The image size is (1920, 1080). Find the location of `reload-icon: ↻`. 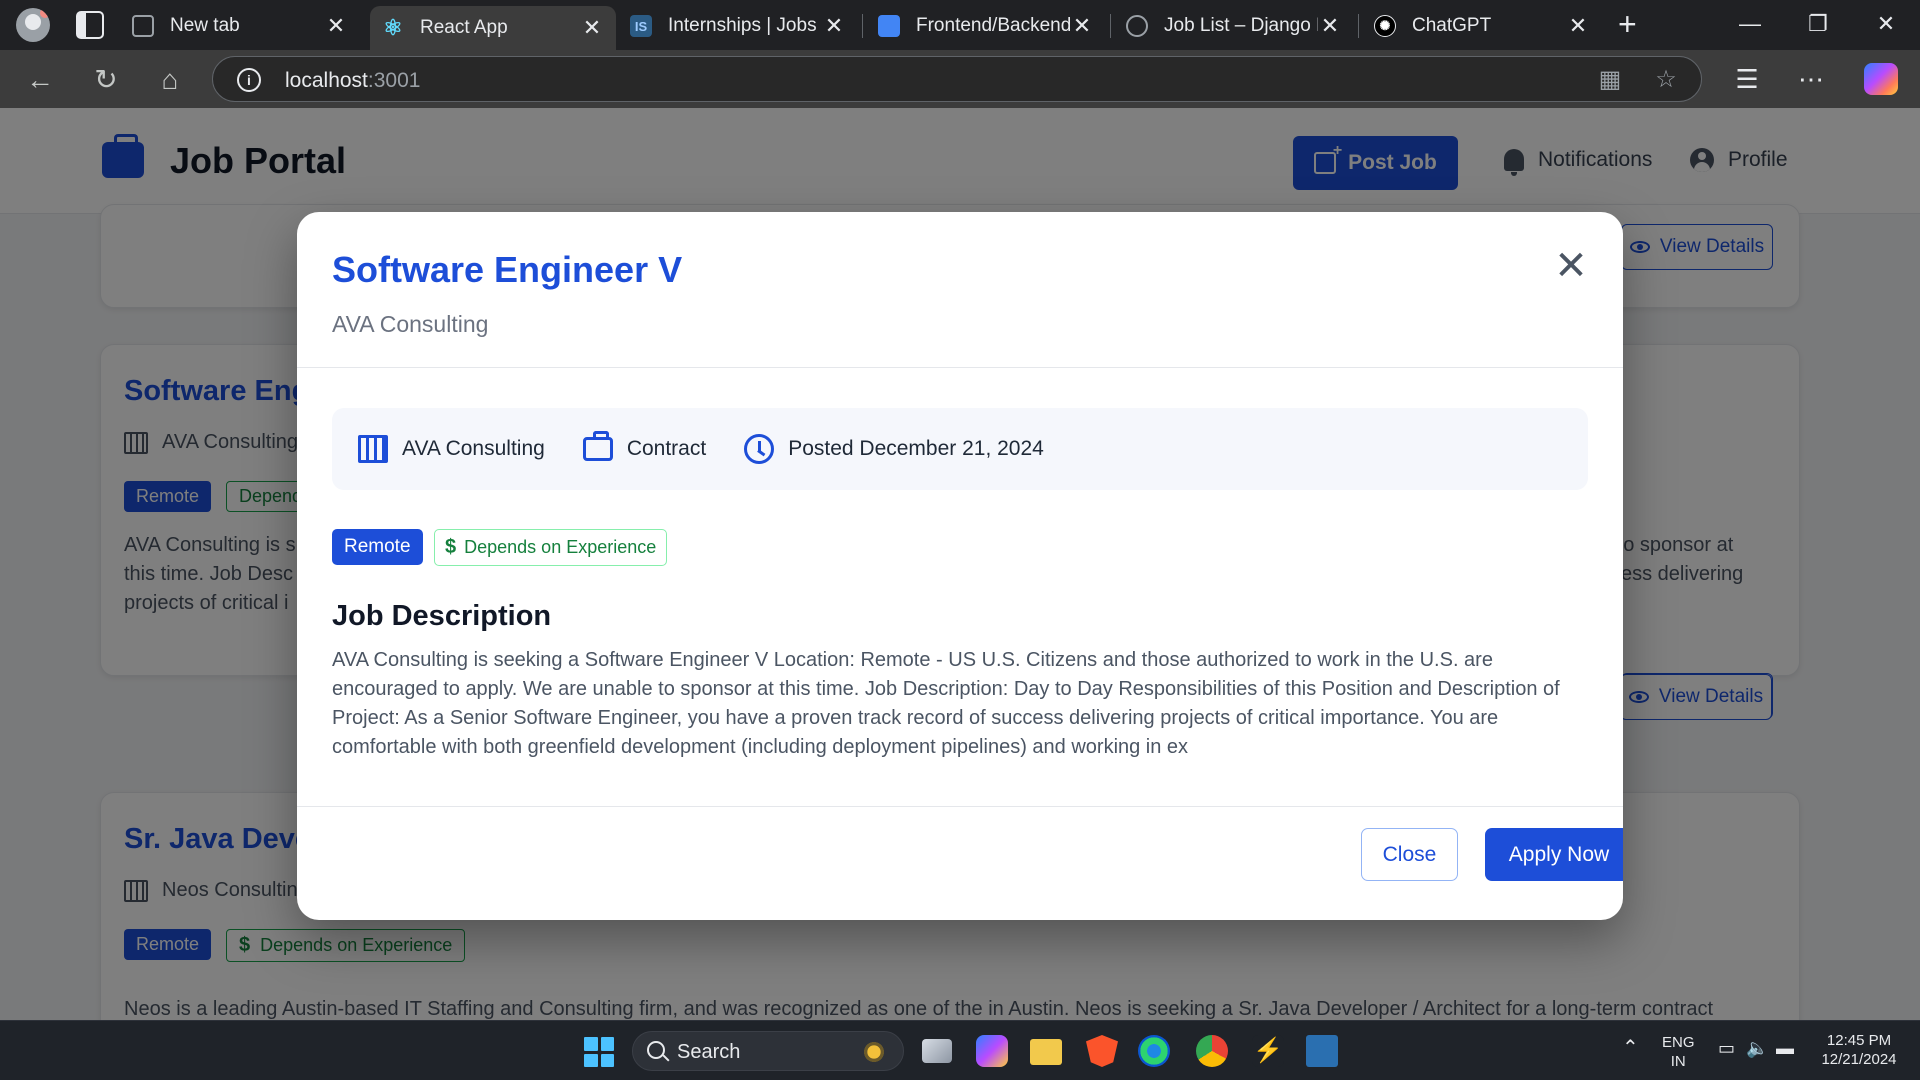

reload-icon: ↻ is located at coordinates (106, 80).